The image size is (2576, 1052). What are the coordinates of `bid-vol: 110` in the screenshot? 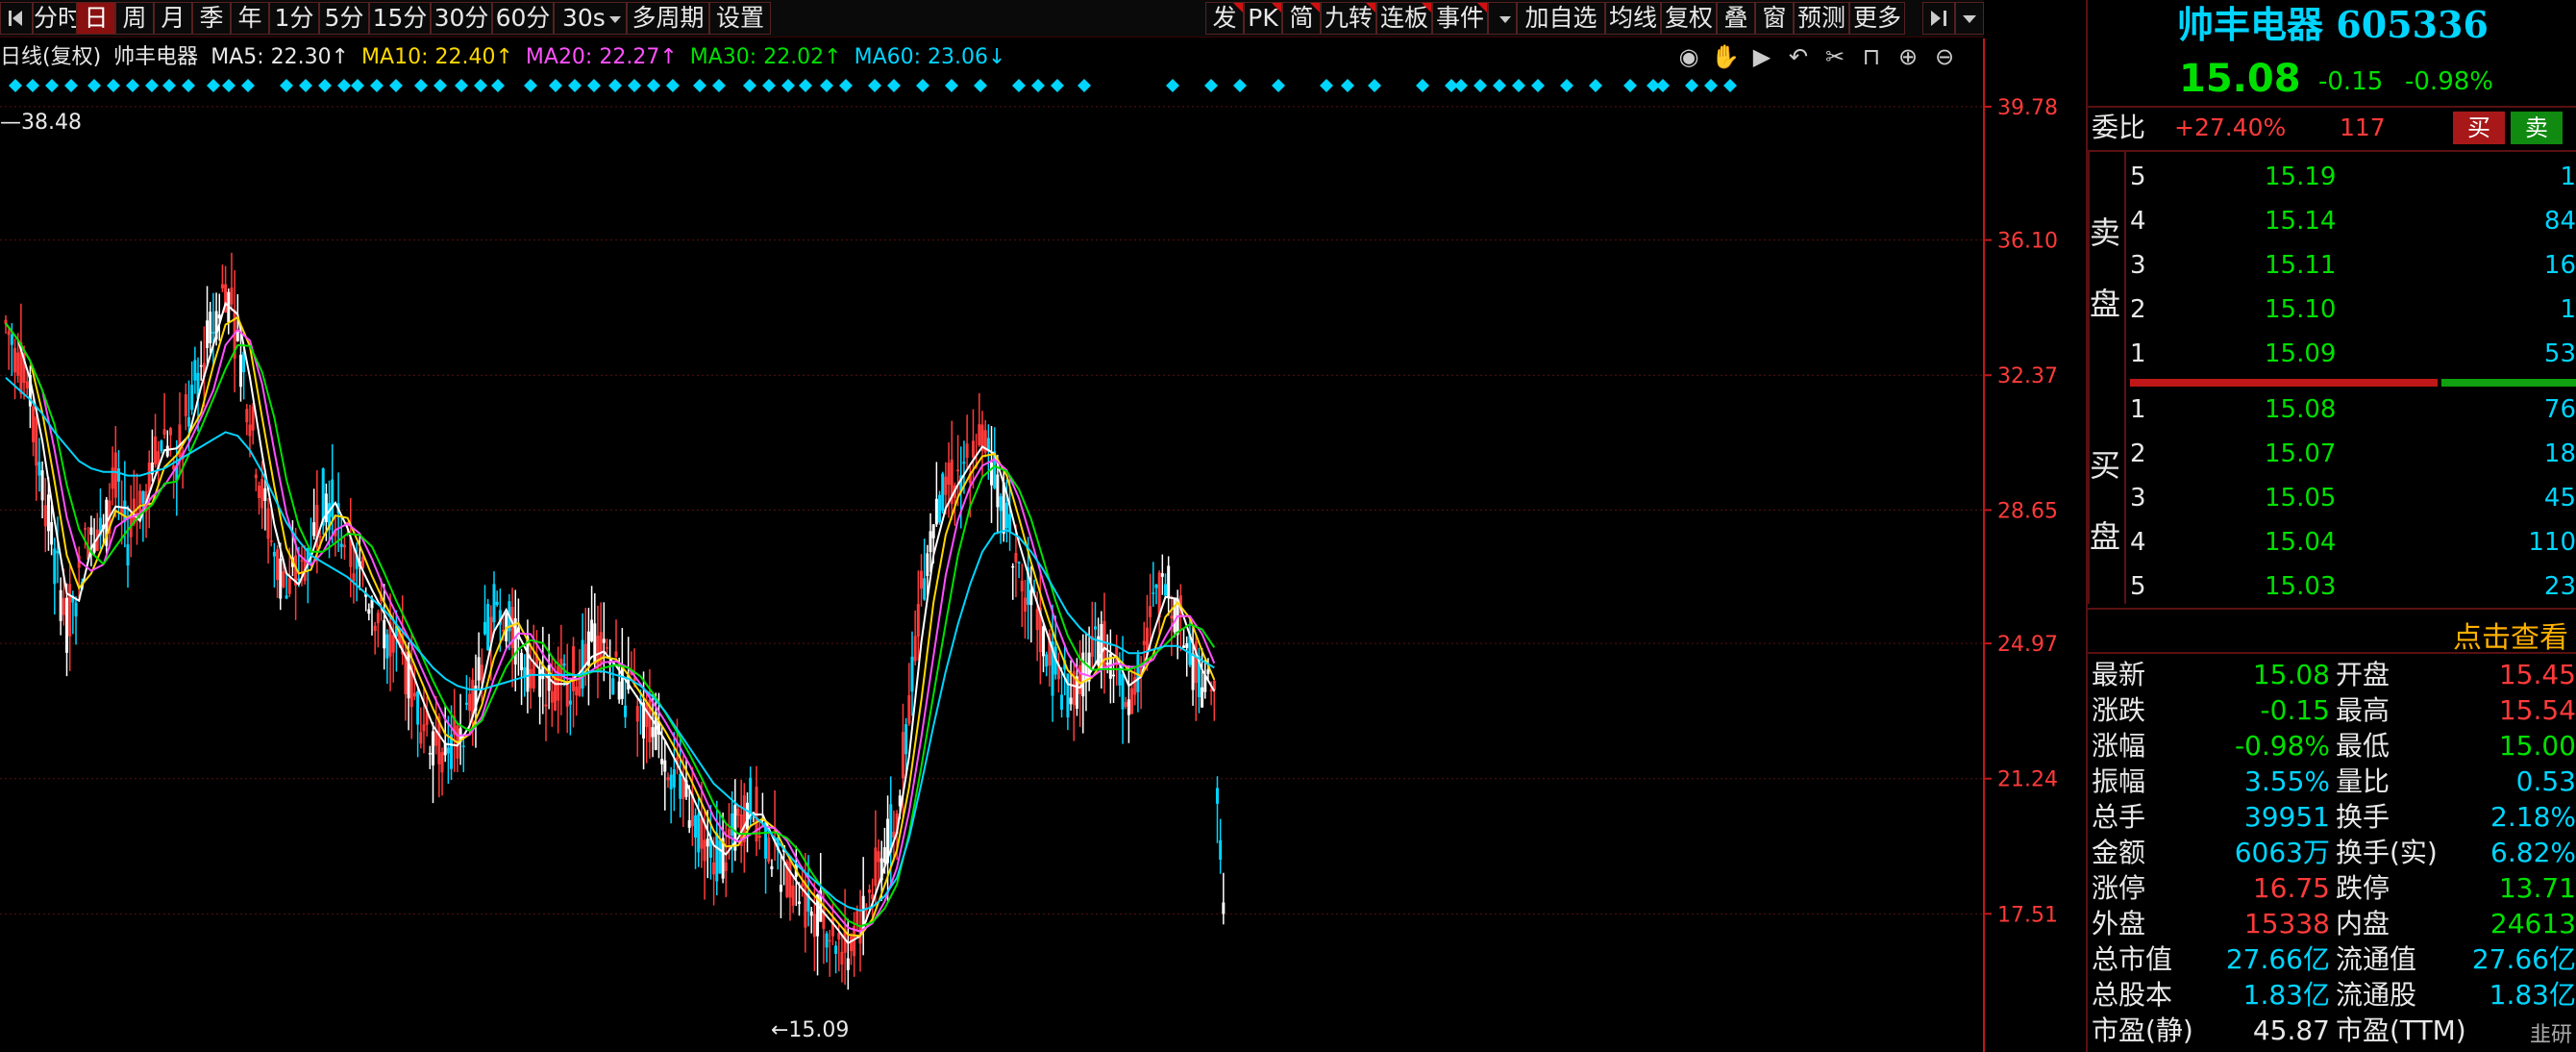 It's located at (2552, 542).